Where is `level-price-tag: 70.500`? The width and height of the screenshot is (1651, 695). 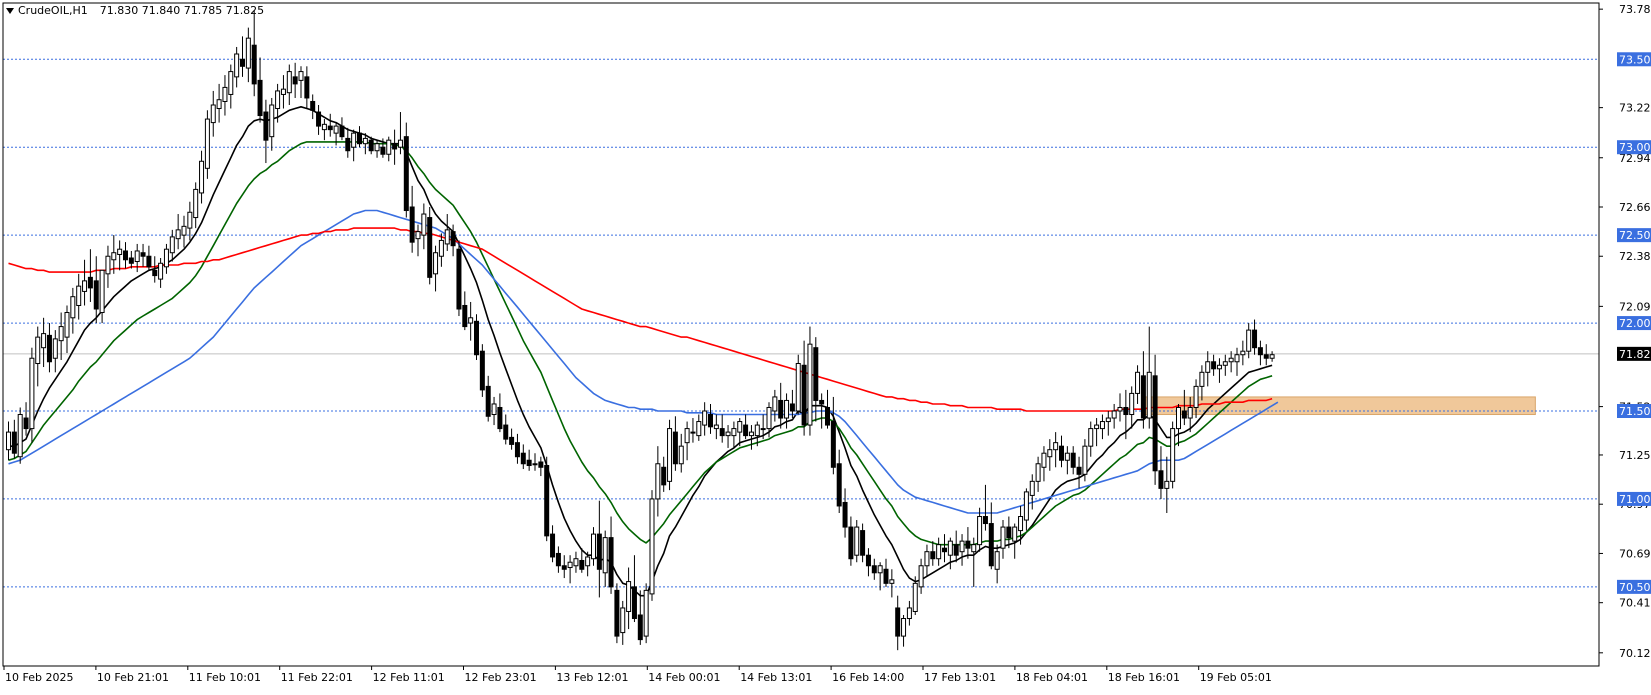 level-price-tag: 70.500 is located at coordinates (1634, 586).